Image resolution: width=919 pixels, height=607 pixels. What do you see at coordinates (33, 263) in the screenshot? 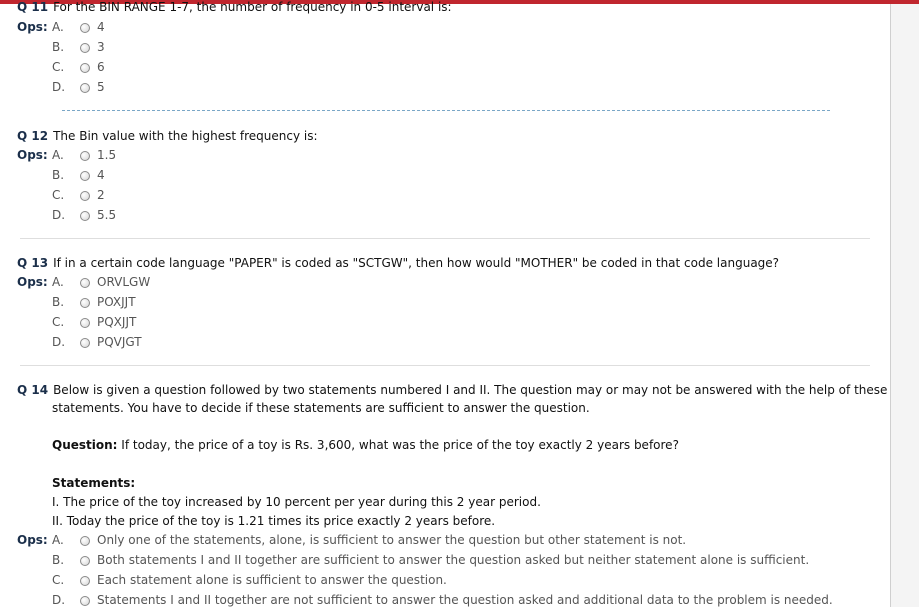
I see `question-number: Q 13` at bounding box center [33, 263].